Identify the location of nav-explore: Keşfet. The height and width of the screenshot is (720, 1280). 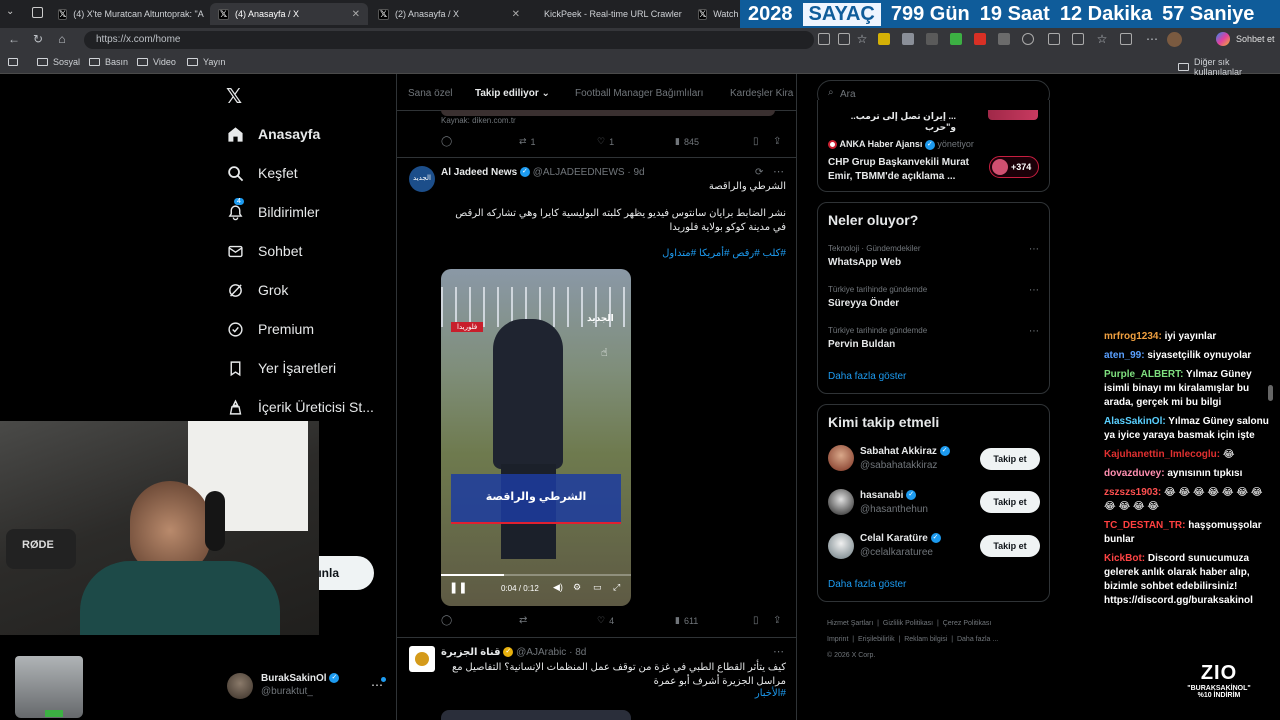
(262, 173).